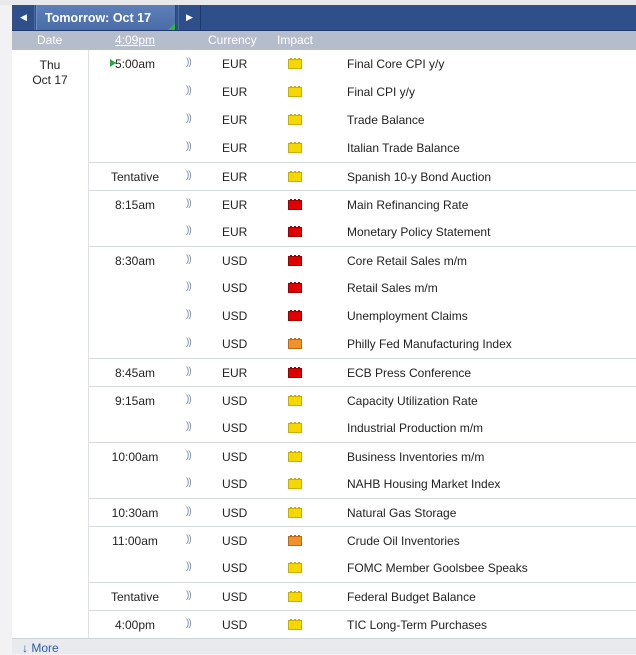  I want to click on table-row: )) EUR Trade Balance, so click(362, 120).